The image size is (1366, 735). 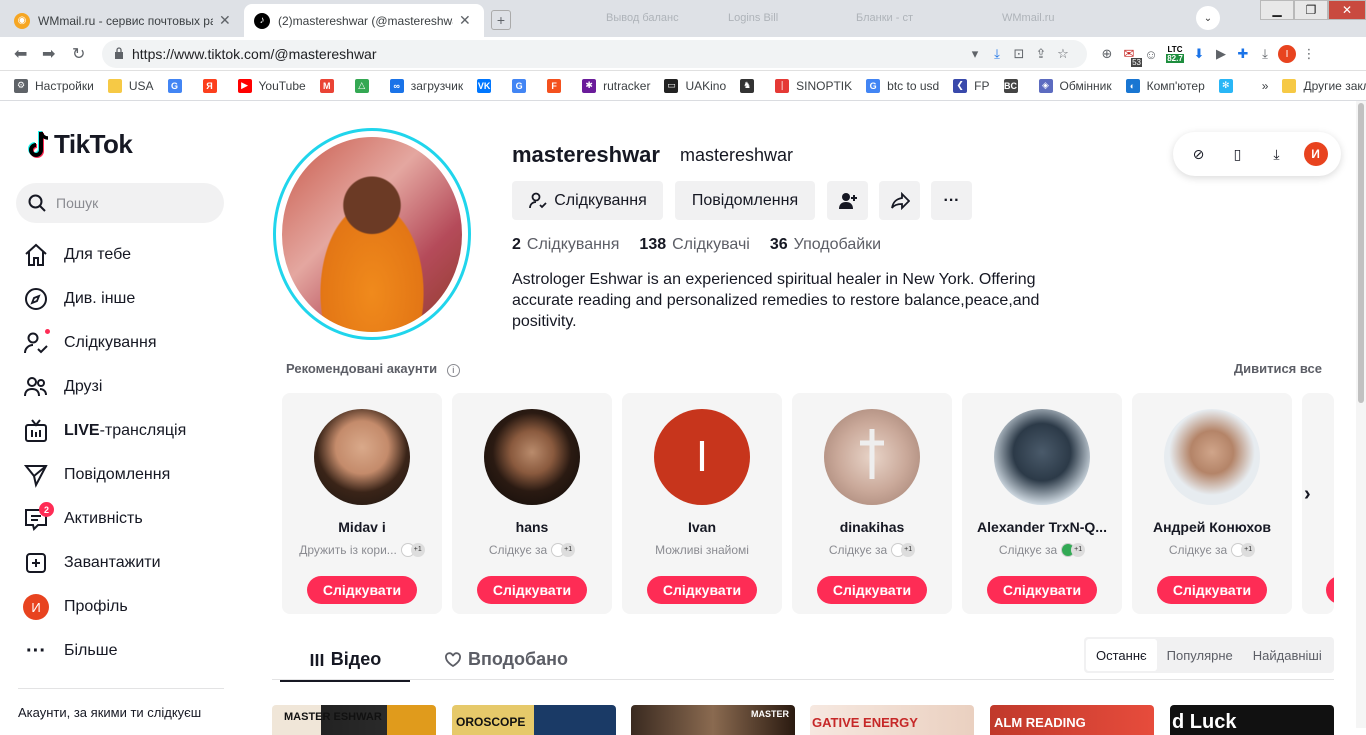 I want to click on nav-upload: Завантажити, so click(x=91, y=563).